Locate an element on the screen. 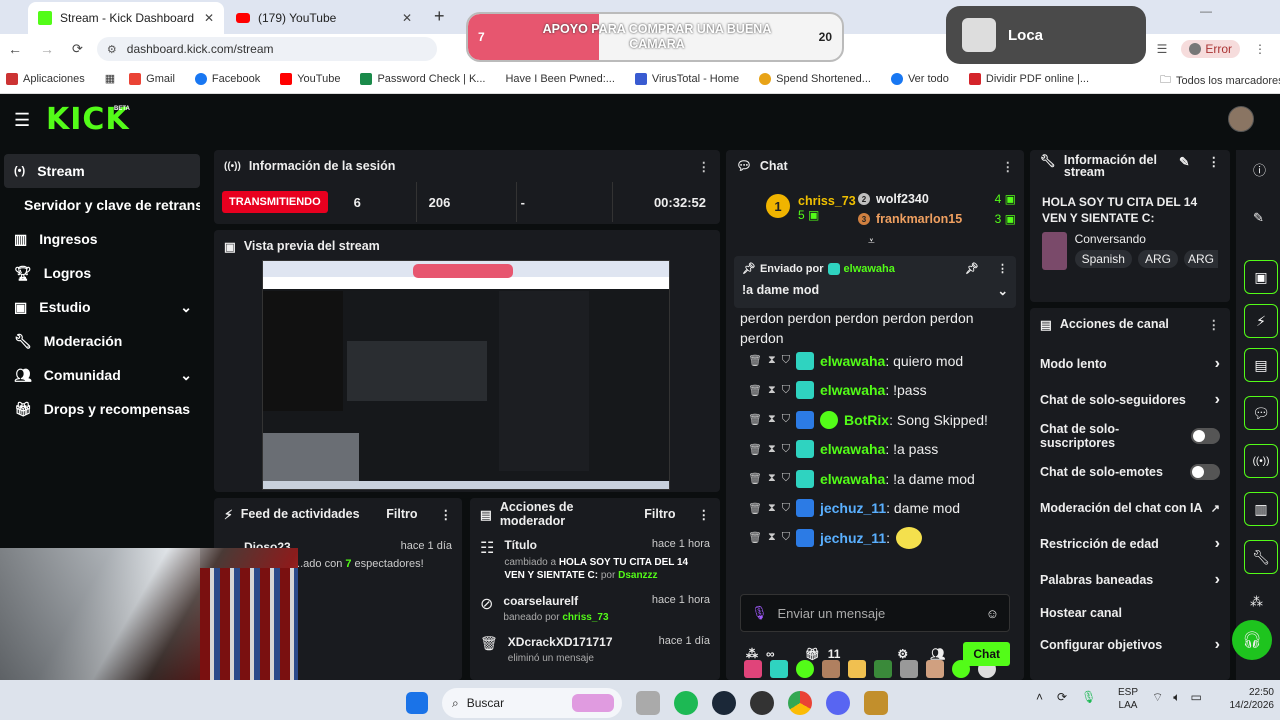 This screenshot has width=1280, height=720. setting-hostear-canal: Hostear canal is located at coordinates (1130, 613).